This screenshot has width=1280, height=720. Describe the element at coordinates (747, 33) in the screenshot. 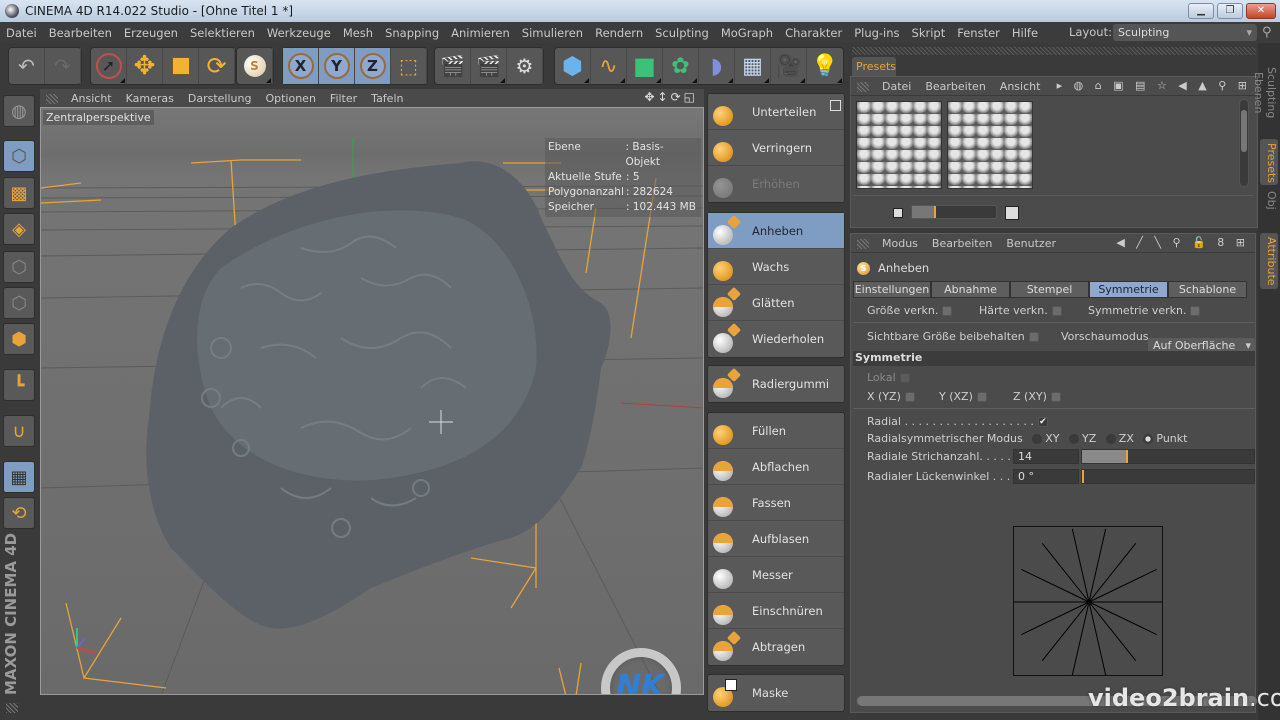

I see `menu-mograph: MoGraph` at that location.